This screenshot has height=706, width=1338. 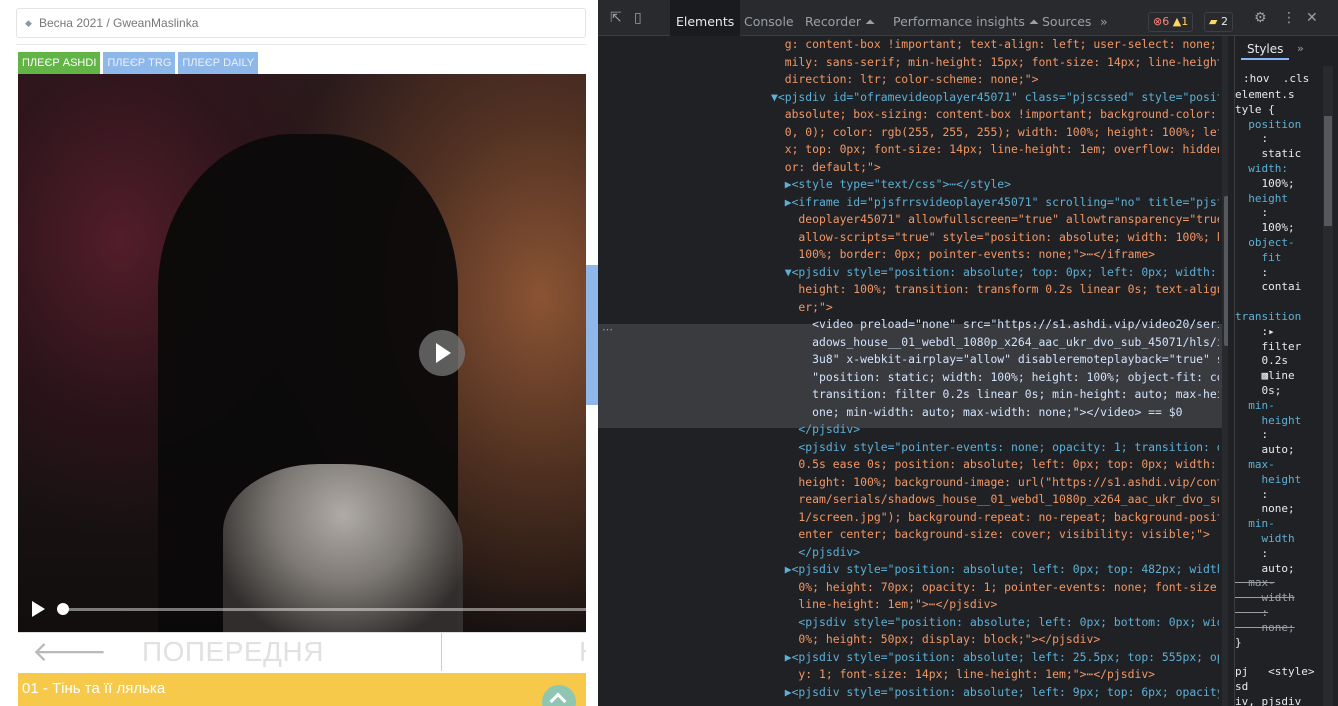 I want to click on error-icon: ⊗, so click(x=1158, y=21).